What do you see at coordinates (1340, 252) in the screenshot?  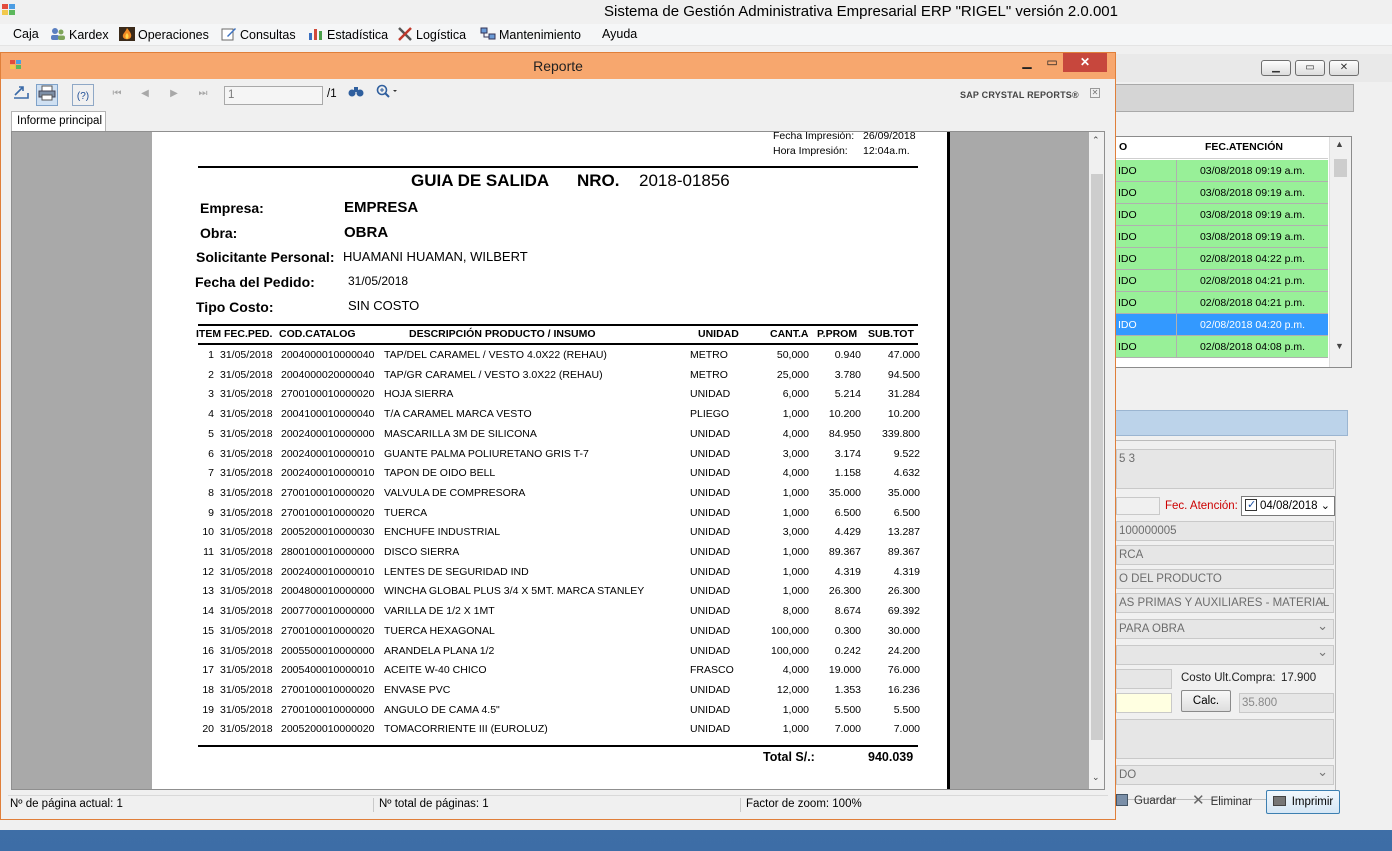 I see `grid-scrollbar: ▲ ▼` at bounding box center [1340, 252].